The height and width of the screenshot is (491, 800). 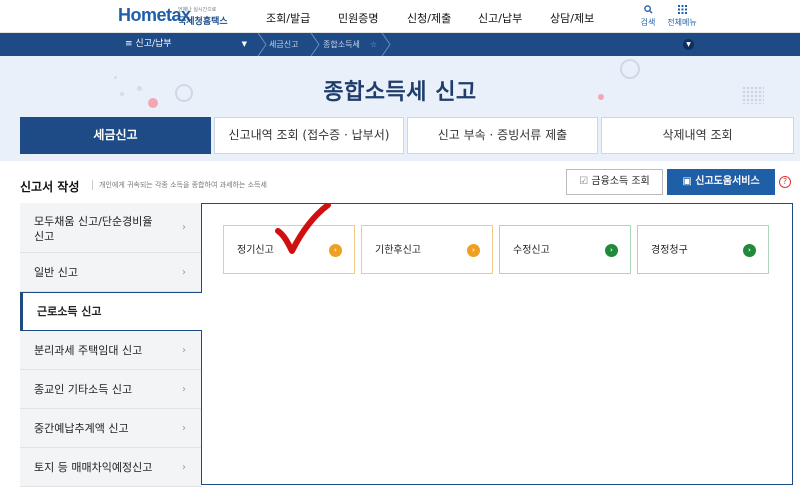 I want to click on card-label: 정기신고, so click(x=255, y=250).